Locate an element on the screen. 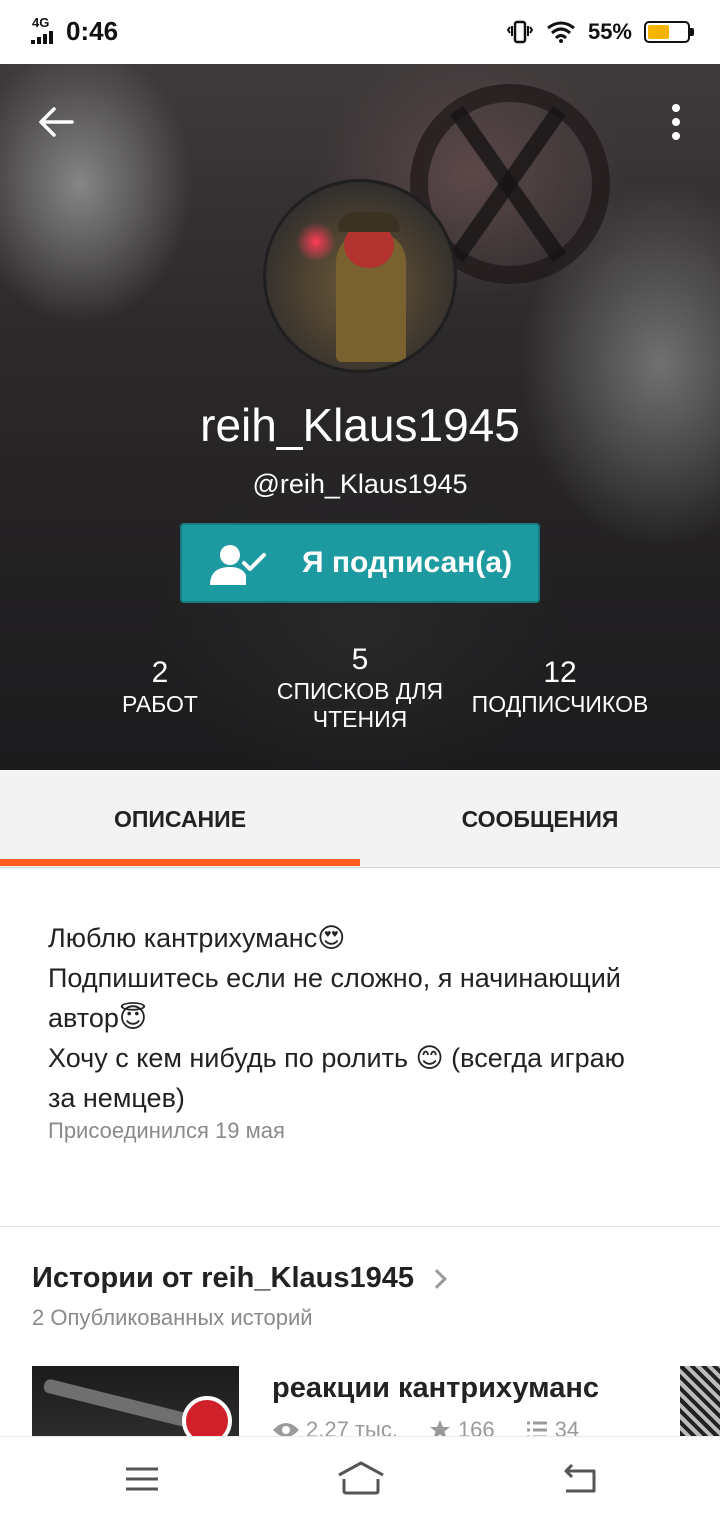  next-story-cover is located at coordinates (700, 1401).